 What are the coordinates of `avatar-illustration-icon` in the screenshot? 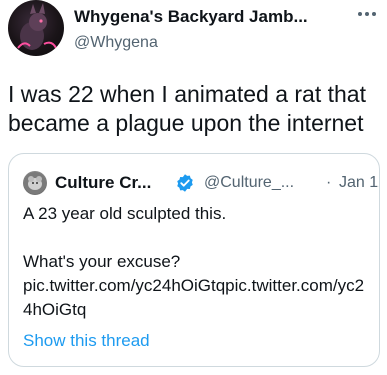 It's located at (37, 26).